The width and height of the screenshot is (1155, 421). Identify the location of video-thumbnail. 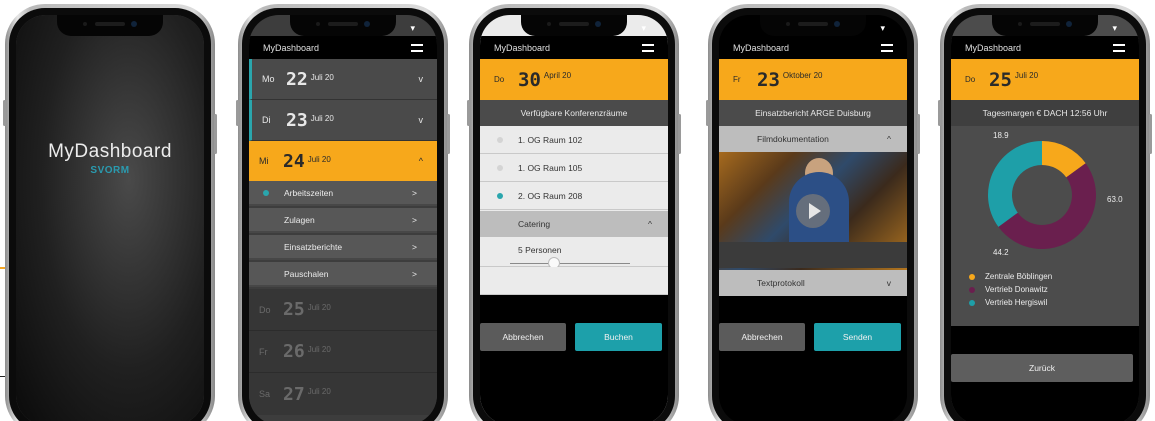
(813, 211).